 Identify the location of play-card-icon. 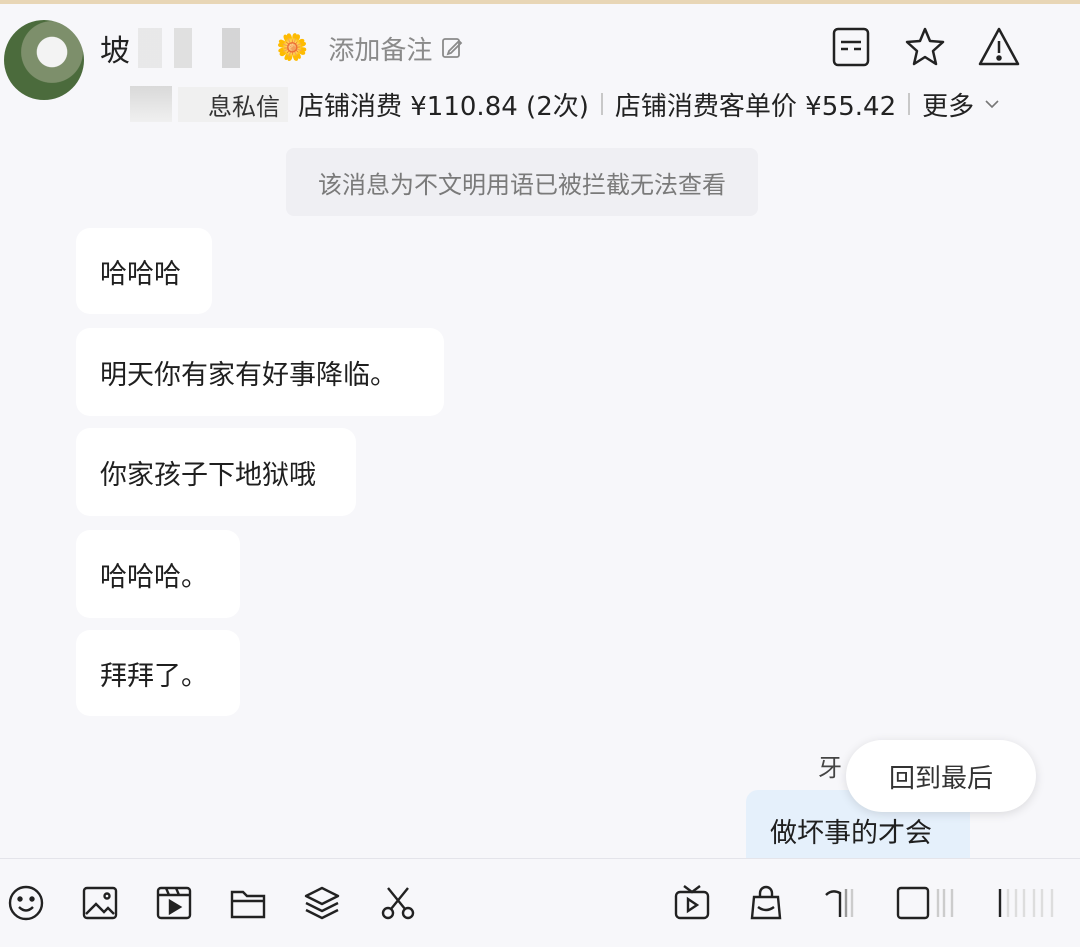
(692, 903).